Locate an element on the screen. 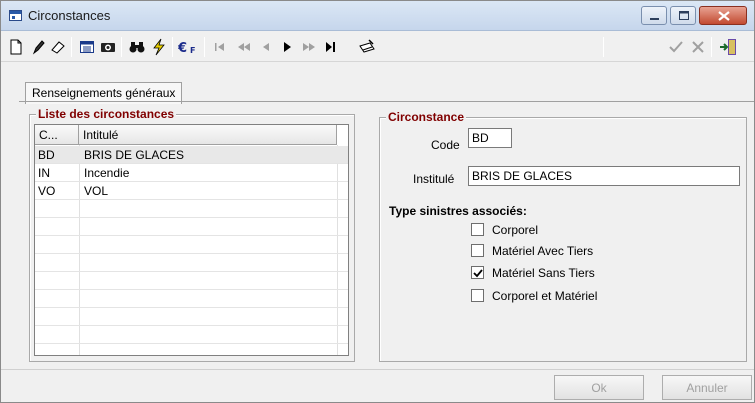  euro-icon: € F is located at coordinates (189, 47).